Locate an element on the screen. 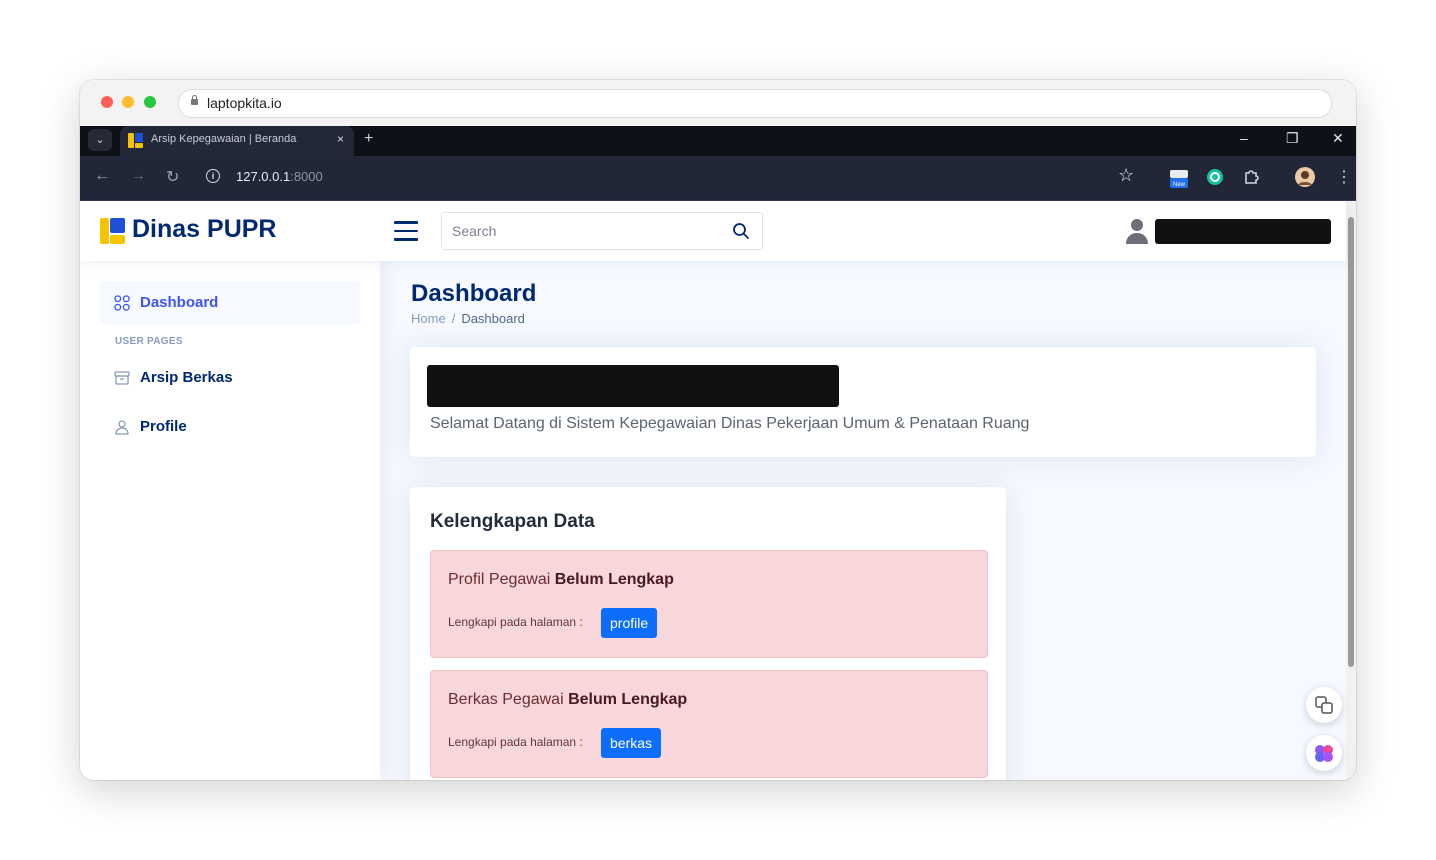 The height and width of the screenshot is (860, 1436). search-icon is located at coordinates (741, 231).